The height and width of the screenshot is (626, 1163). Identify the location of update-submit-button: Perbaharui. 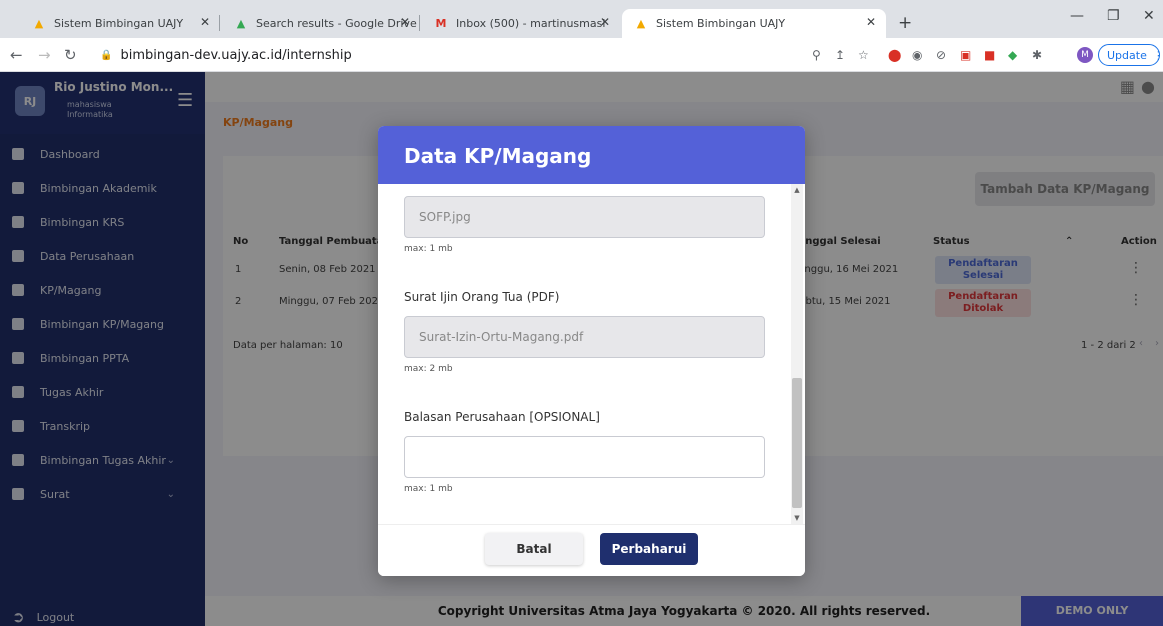
(649, 549).